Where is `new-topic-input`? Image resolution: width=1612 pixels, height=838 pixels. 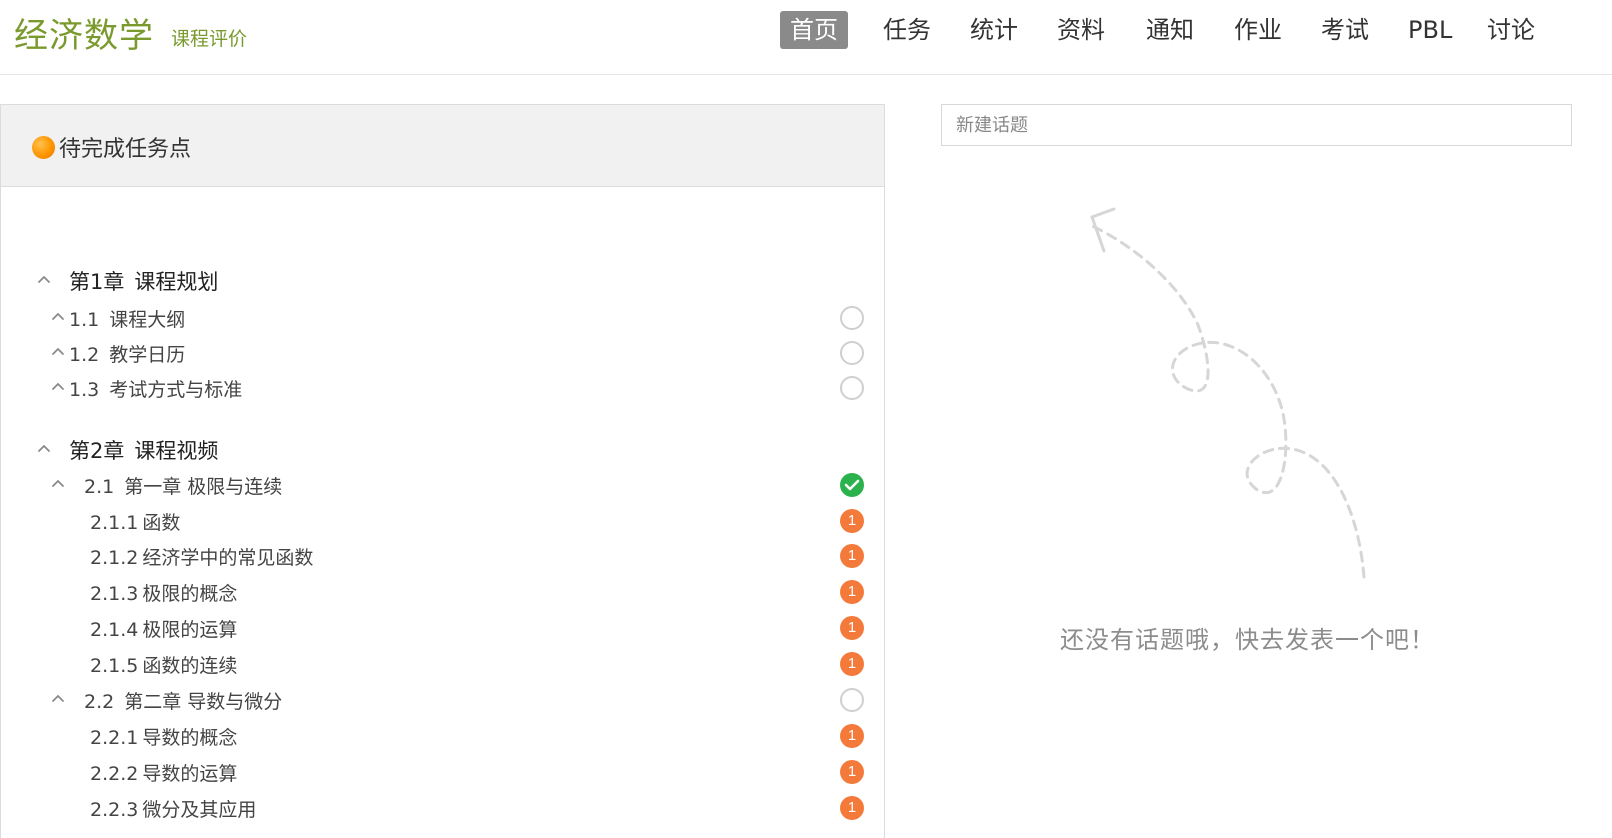 new-topic-input is located at coordinates (1256, 125).